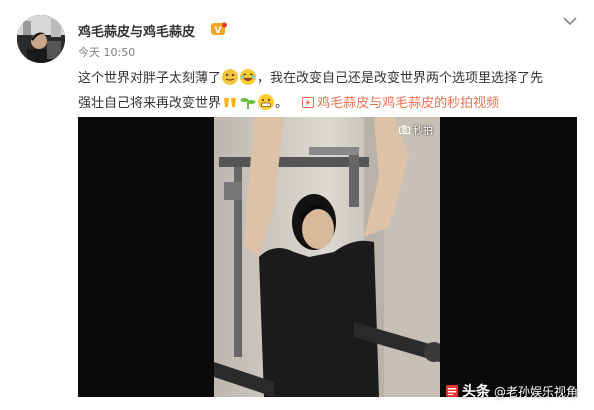 The width and height of the screenshot is (594, 410). Describe the element at coordinates (451, 391) in the screenshot. I see `toutiao-icon` at that location.